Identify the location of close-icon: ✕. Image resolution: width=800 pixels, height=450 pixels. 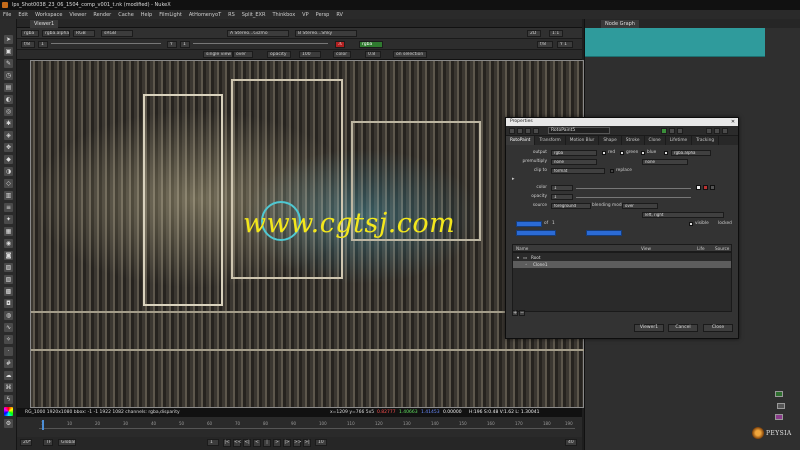
(733, 122).